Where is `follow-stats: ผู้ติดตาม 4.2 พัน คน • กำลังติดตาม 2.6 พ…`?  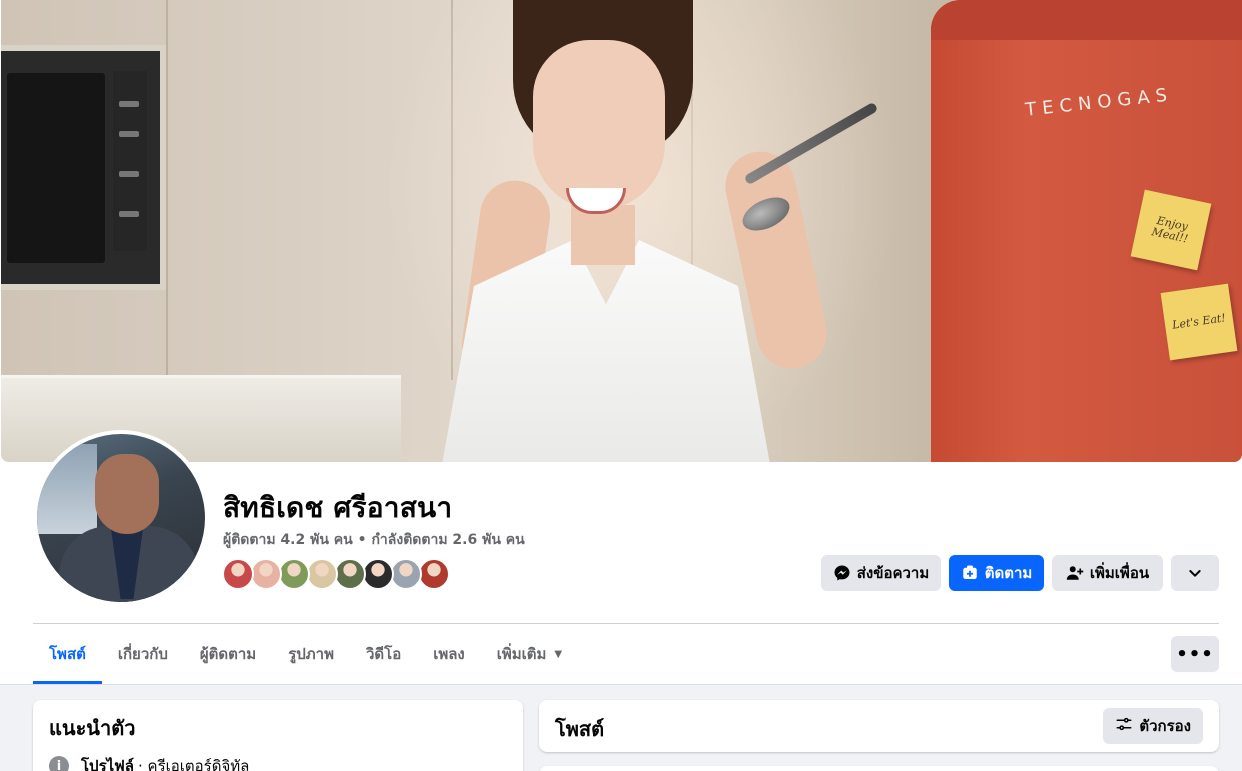 follow-stats: ผู้ติดตาม 4.2 พัน คน • กำลังติดตาม 2.6 พ… is located at coordinates (374, 540).